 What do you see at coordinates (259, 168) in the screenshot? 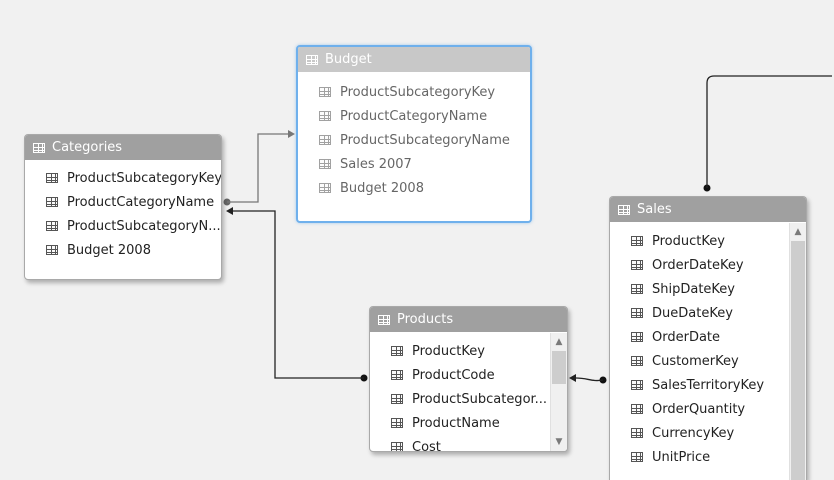
I see `relationship-categories-budget` at bounding box center [259, 168].